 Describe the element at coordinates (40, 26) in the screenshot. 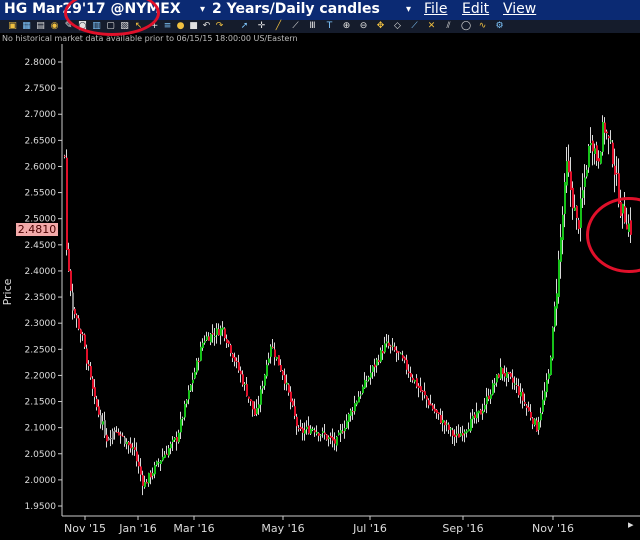

I see `candles-icon: ▤` at that location.